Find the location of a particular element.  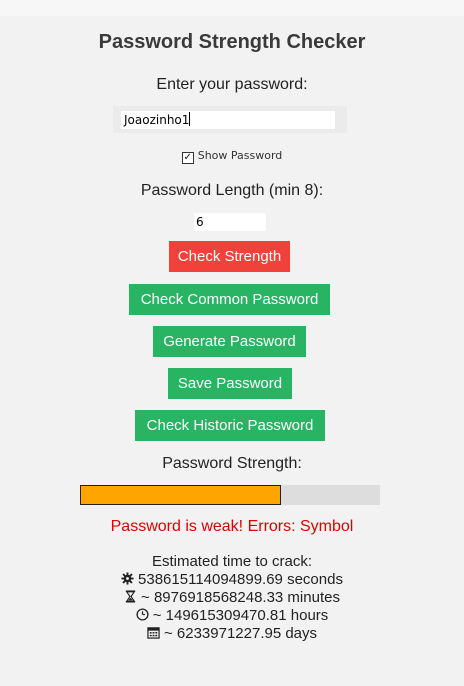

password-length-input: 6 is located at coordinates (230, 222).